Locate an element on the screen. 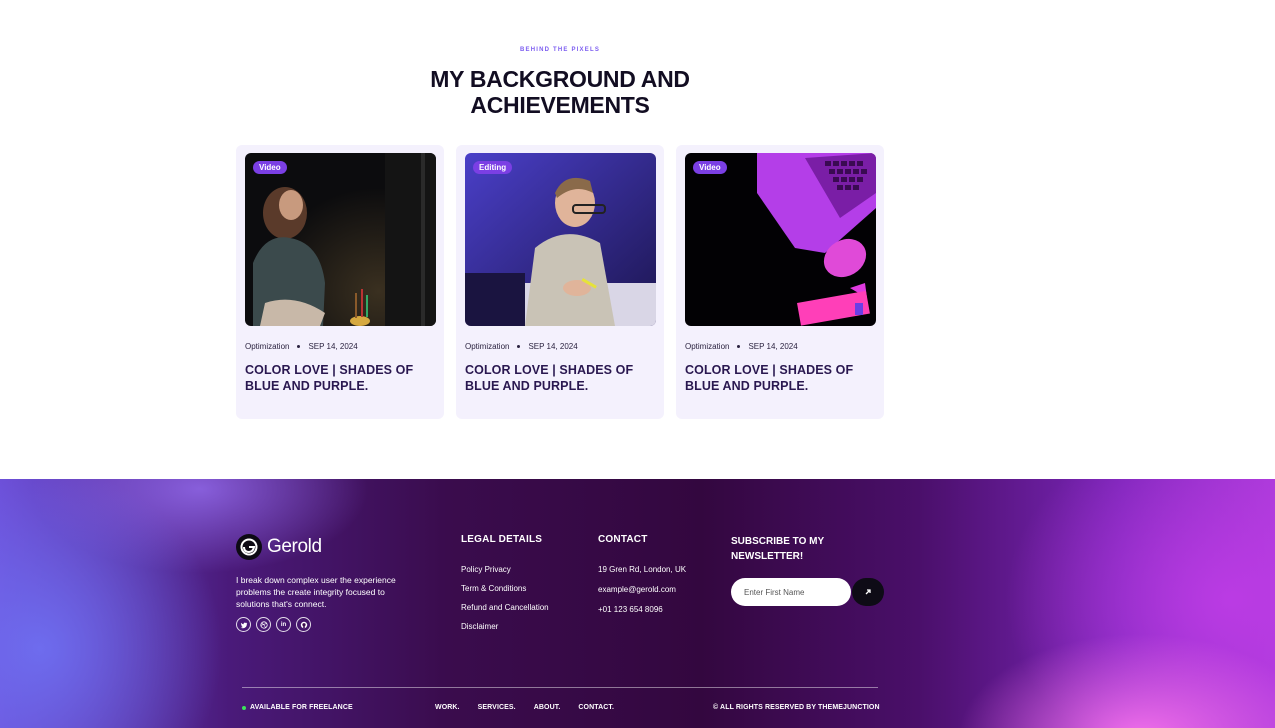 The height and width of the screenshot is (728, 1275). legal-title: LEGAL DETAILS is located at coordinates (502, 539).